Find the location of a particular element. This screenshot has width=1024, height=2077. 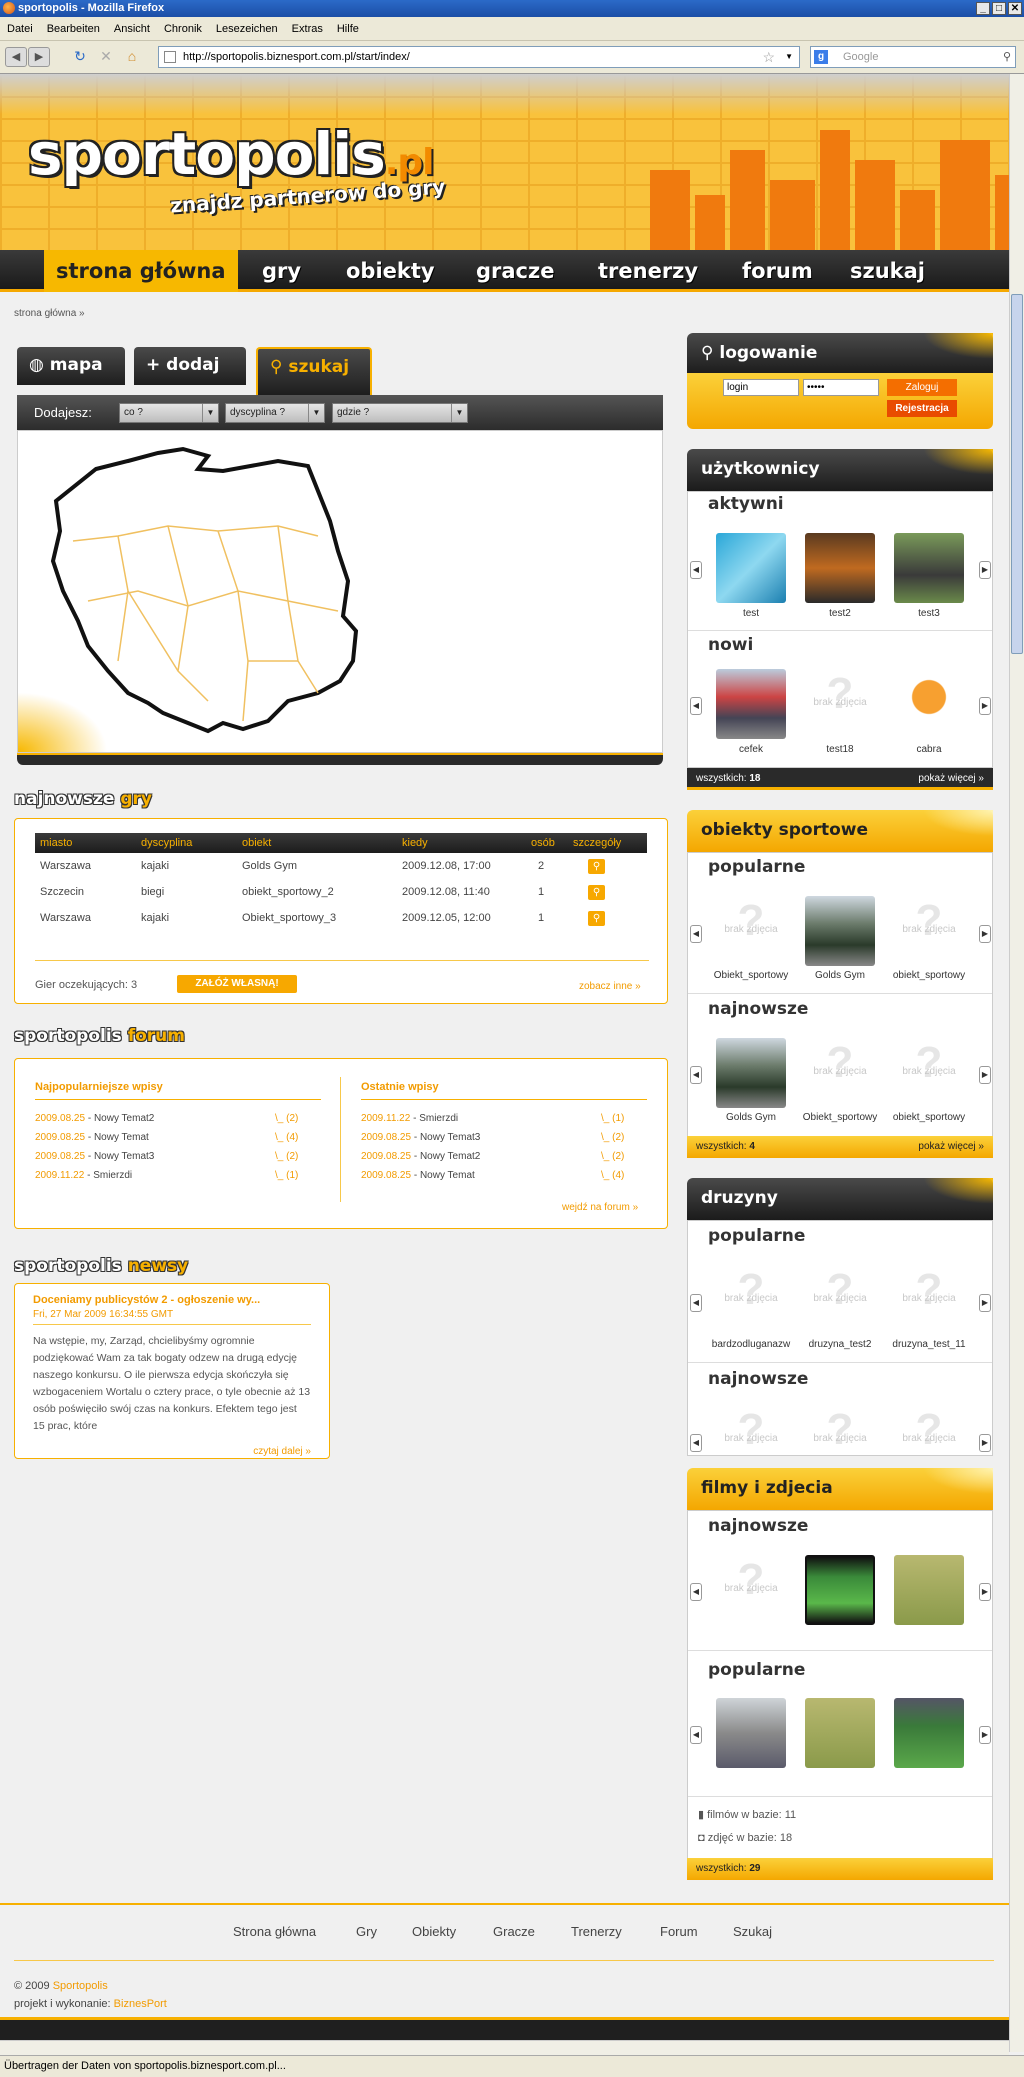

forward-icon: ▶ is located at coordinates (39, 57).